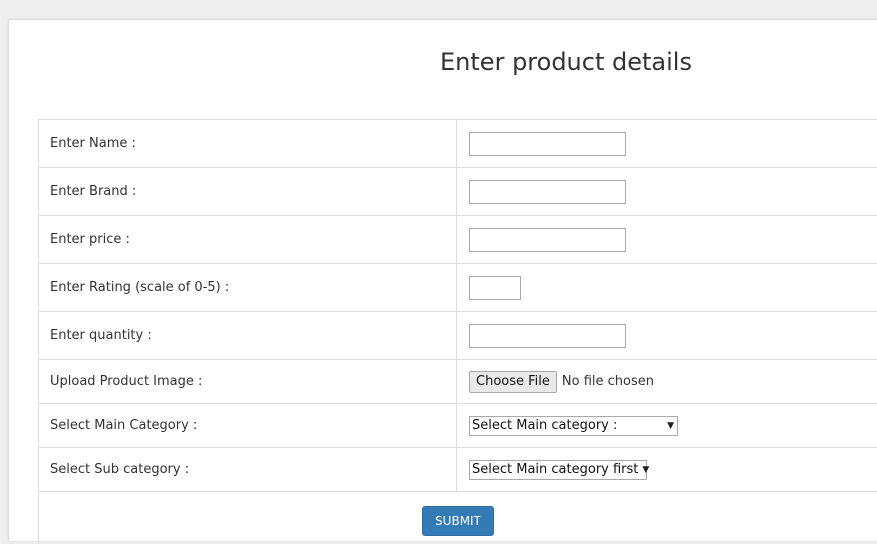  What do you see at coordinates (458, 521) in the screenshot?
I see `submit-button: SUBMIT` at bounding box center [458, 521].